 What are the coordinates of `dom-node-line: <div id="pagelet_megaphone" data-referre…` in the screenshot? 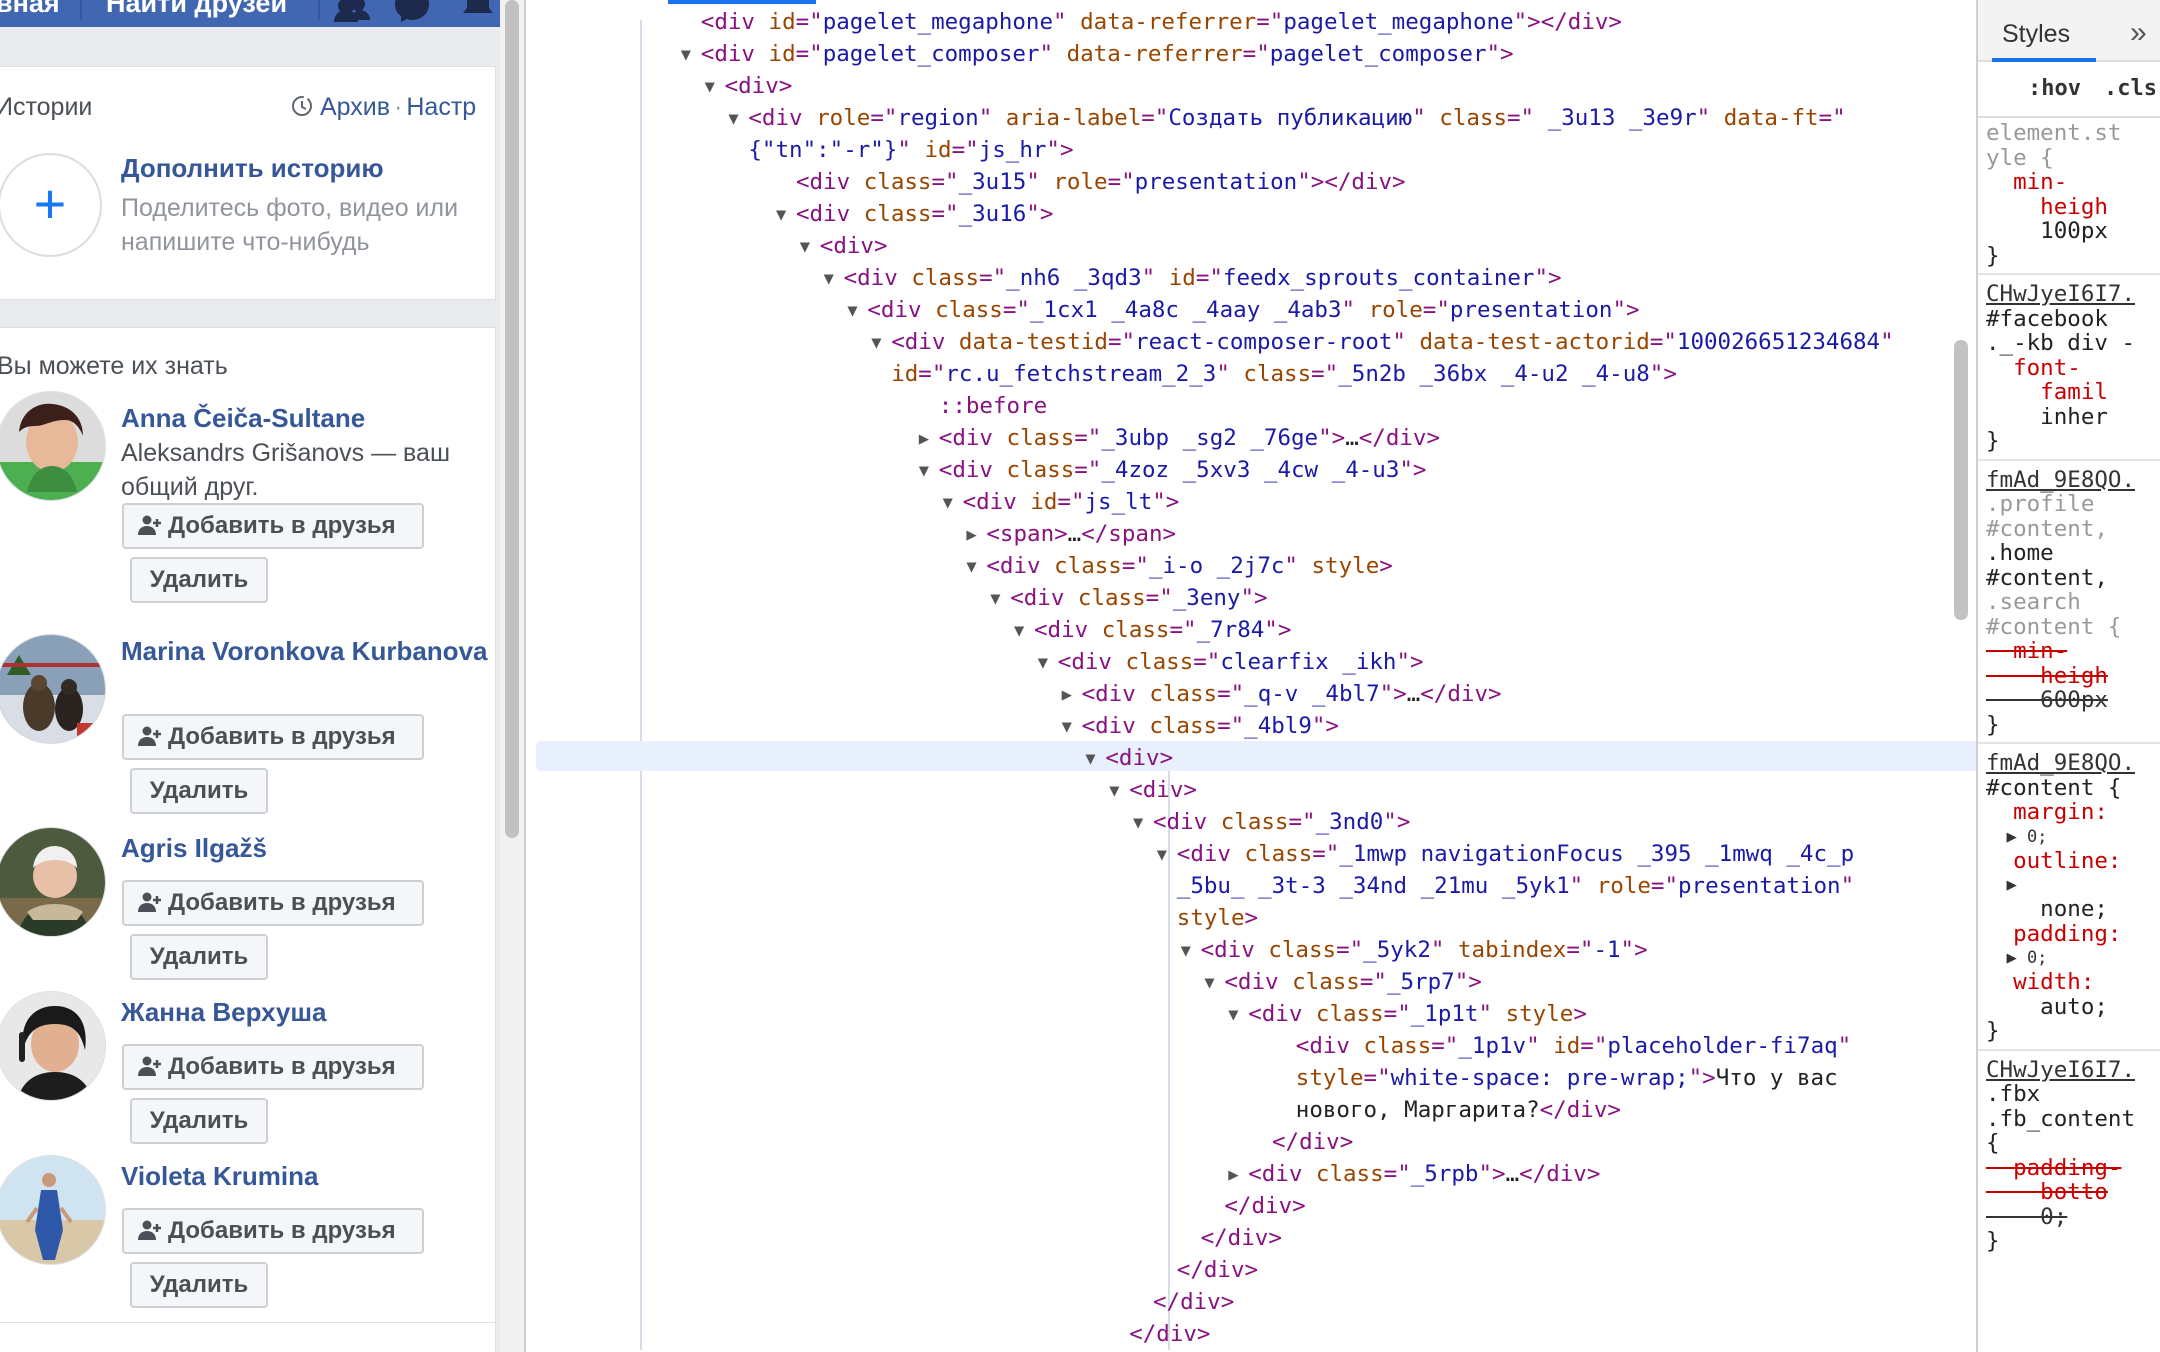 It's located at (1161, 22).